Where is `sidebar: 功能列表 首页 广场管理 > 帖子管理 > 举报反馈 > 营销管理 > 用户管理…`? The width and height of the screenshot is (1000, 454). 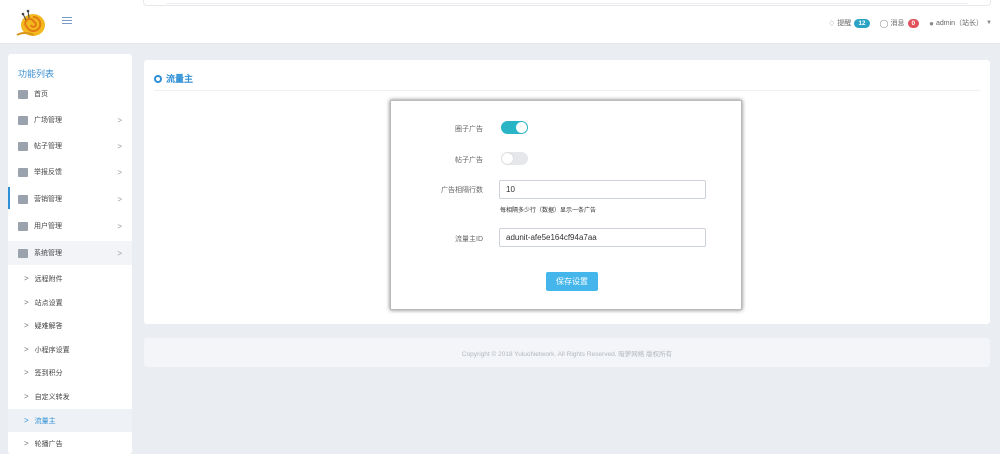 sidebar: 功能列表 首页 广场管理 > 帖子管理 > 举报反馈 > 营销管理 > 用户管理… is located at coordinates (70, 254).